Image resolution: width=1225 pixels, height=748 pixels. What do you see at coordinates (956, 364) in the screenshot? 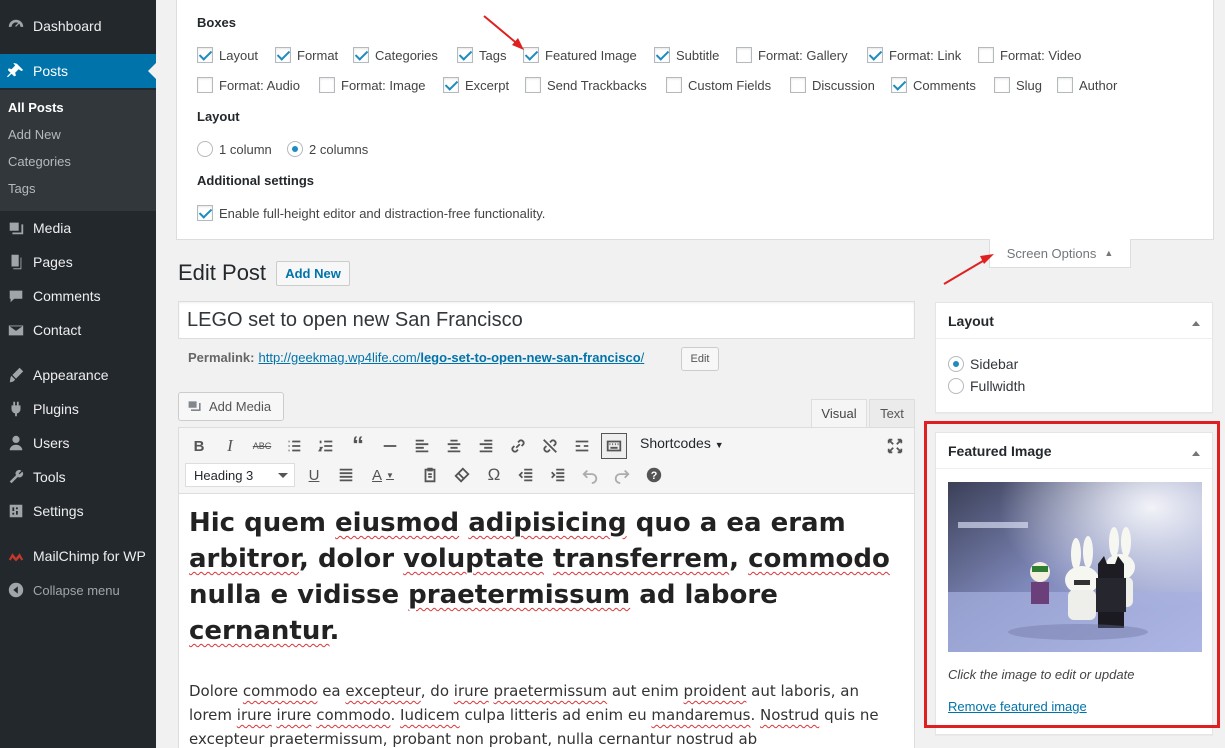
I see `radio-sidebar` at bounding box center [956, 364].